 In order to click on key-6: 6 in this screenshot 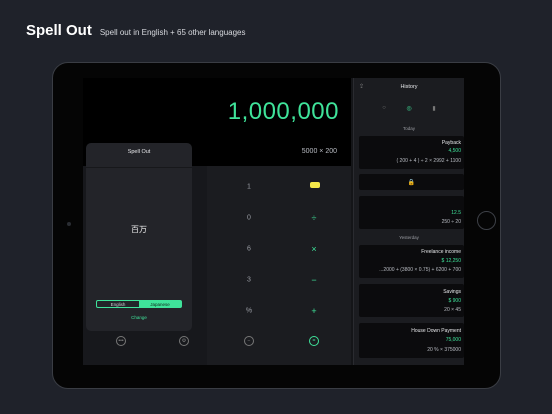, I will do `click(249, 249)`.